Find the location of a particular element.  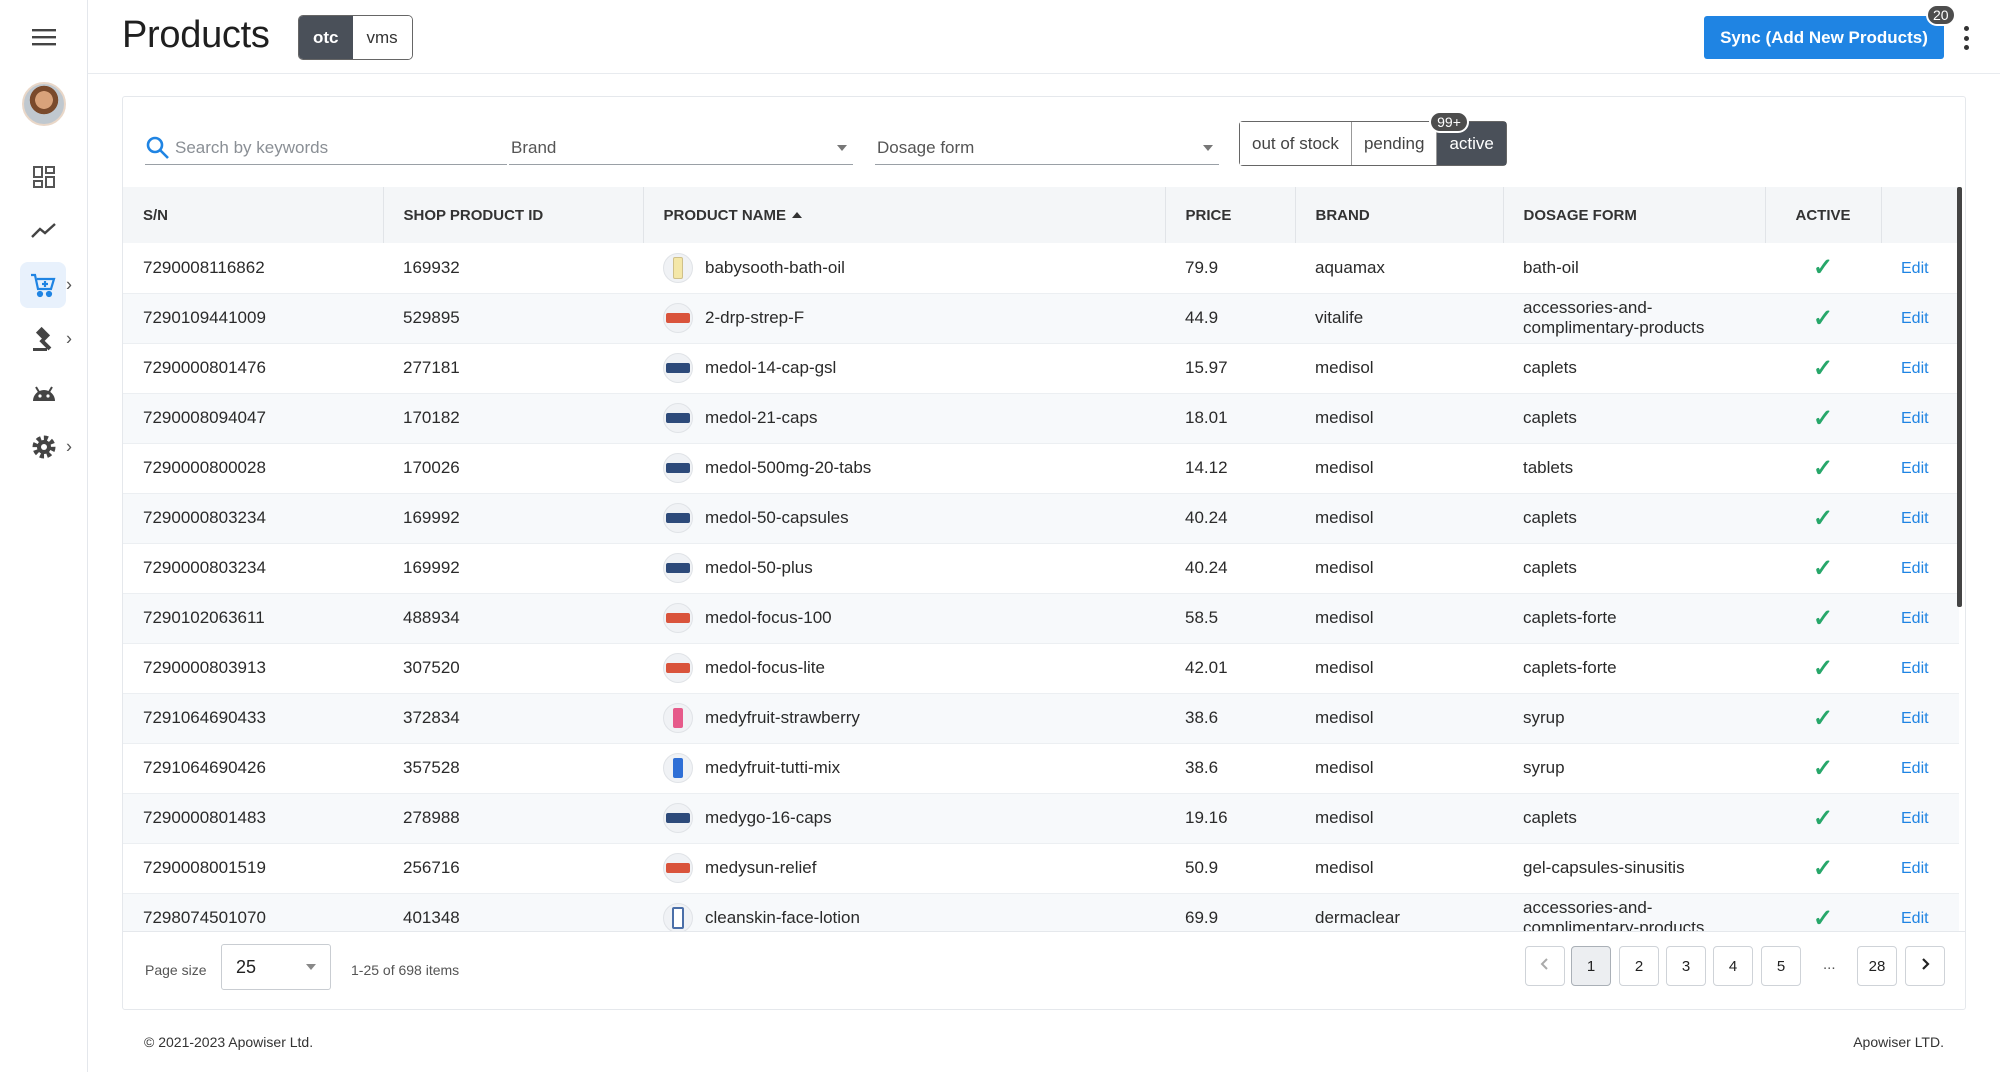

page-button-1: 1 is located at coordinates (1591, 966).